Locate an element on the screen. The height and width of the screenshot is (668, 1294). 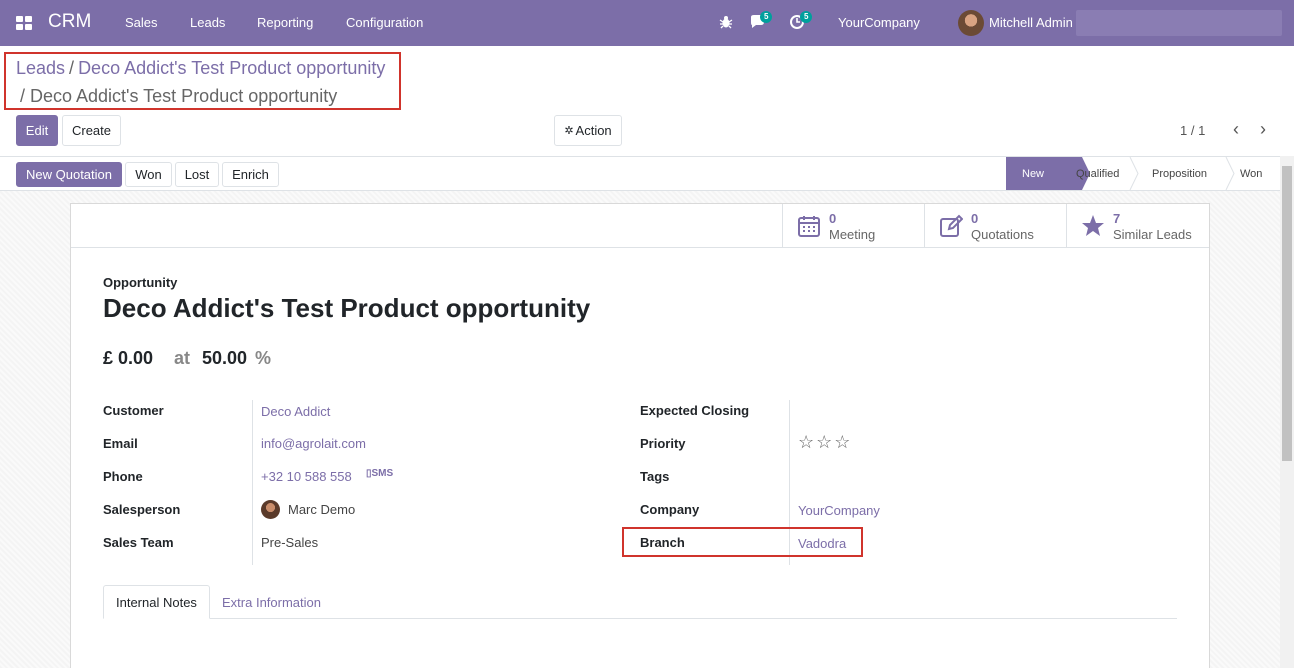
user-menu: Mitchell Admin is located at coordinates (1031, 22).